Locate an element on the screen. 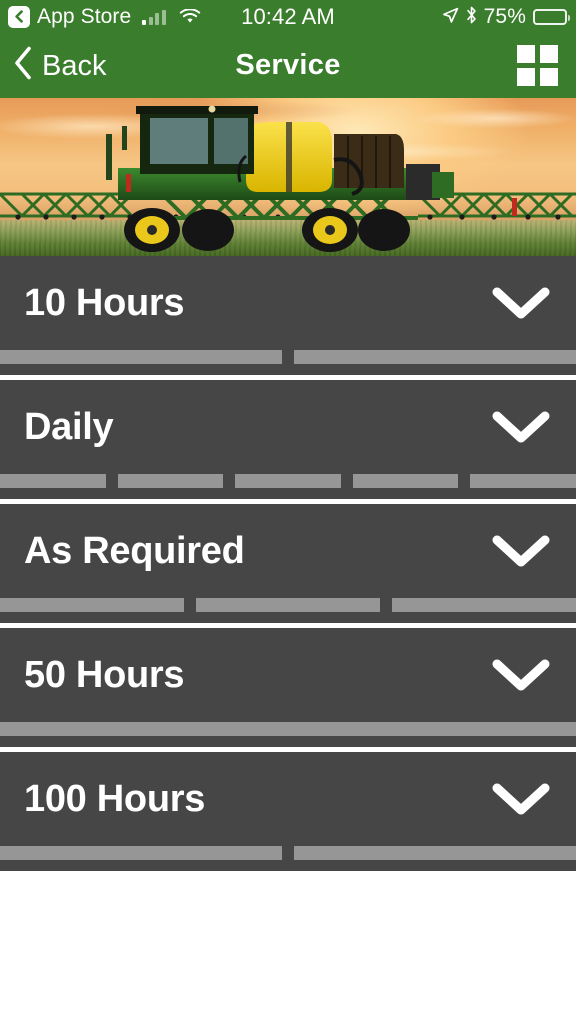 The height and width of the screenshot is (1024, 576). status-bar: App Store 10:42 AM 75% is located at coordinates (288, 16).